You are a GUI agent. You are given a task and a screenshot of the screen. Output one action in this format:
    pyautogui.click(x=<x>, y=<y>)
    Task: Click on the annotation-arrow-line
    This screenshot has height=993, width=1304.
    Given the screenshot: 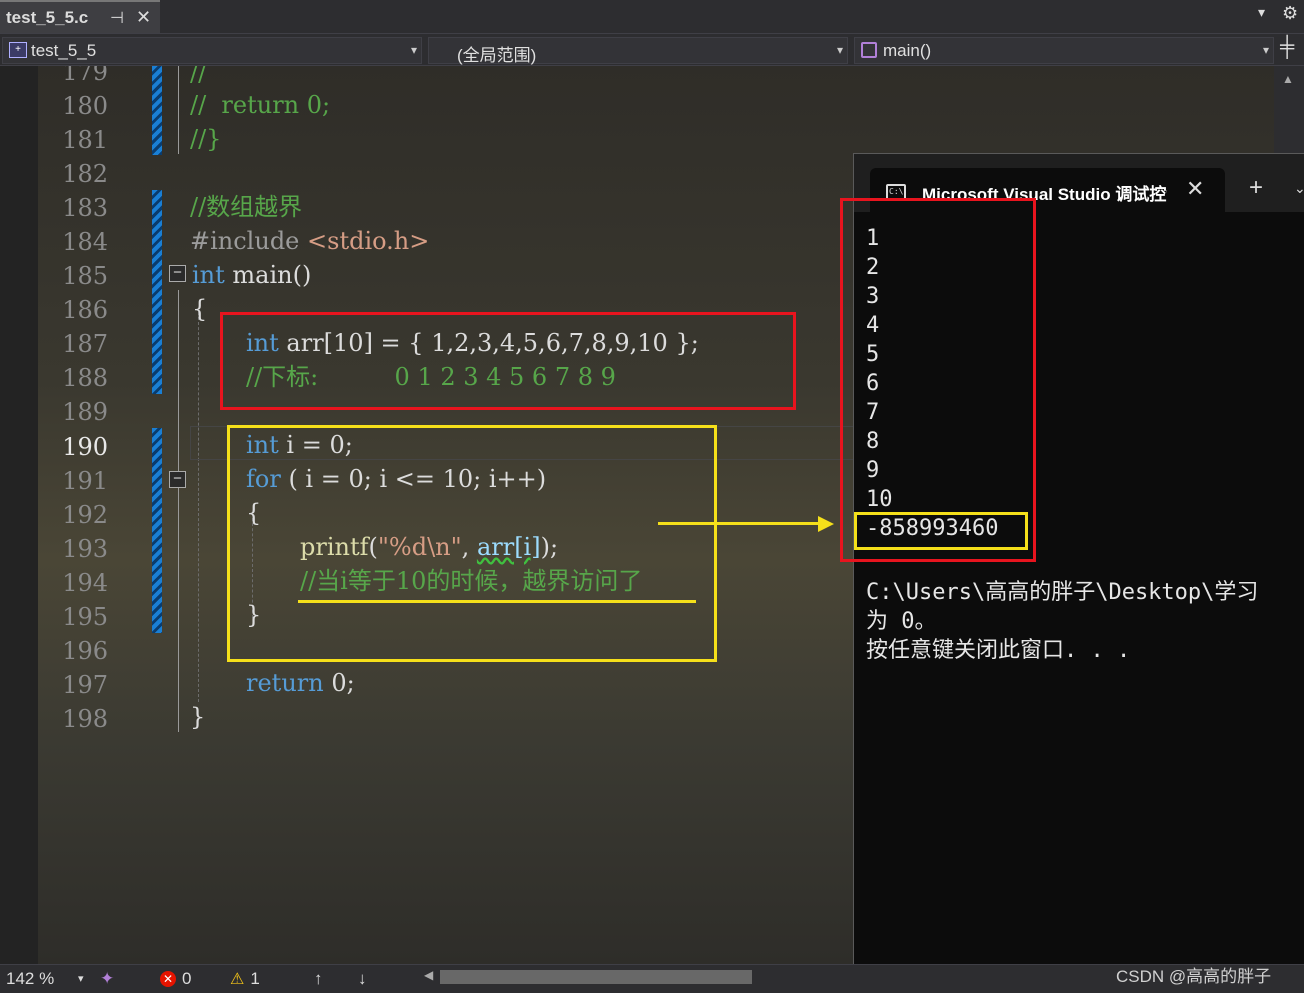 What is the action you would take?
    pyautogui.click(x=738, y=523)
    